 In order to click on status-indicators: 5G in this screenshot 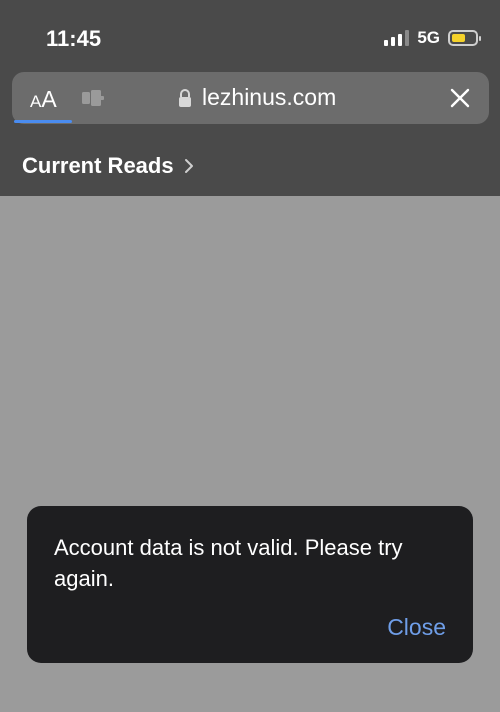, I will do `click(432, 38)`.